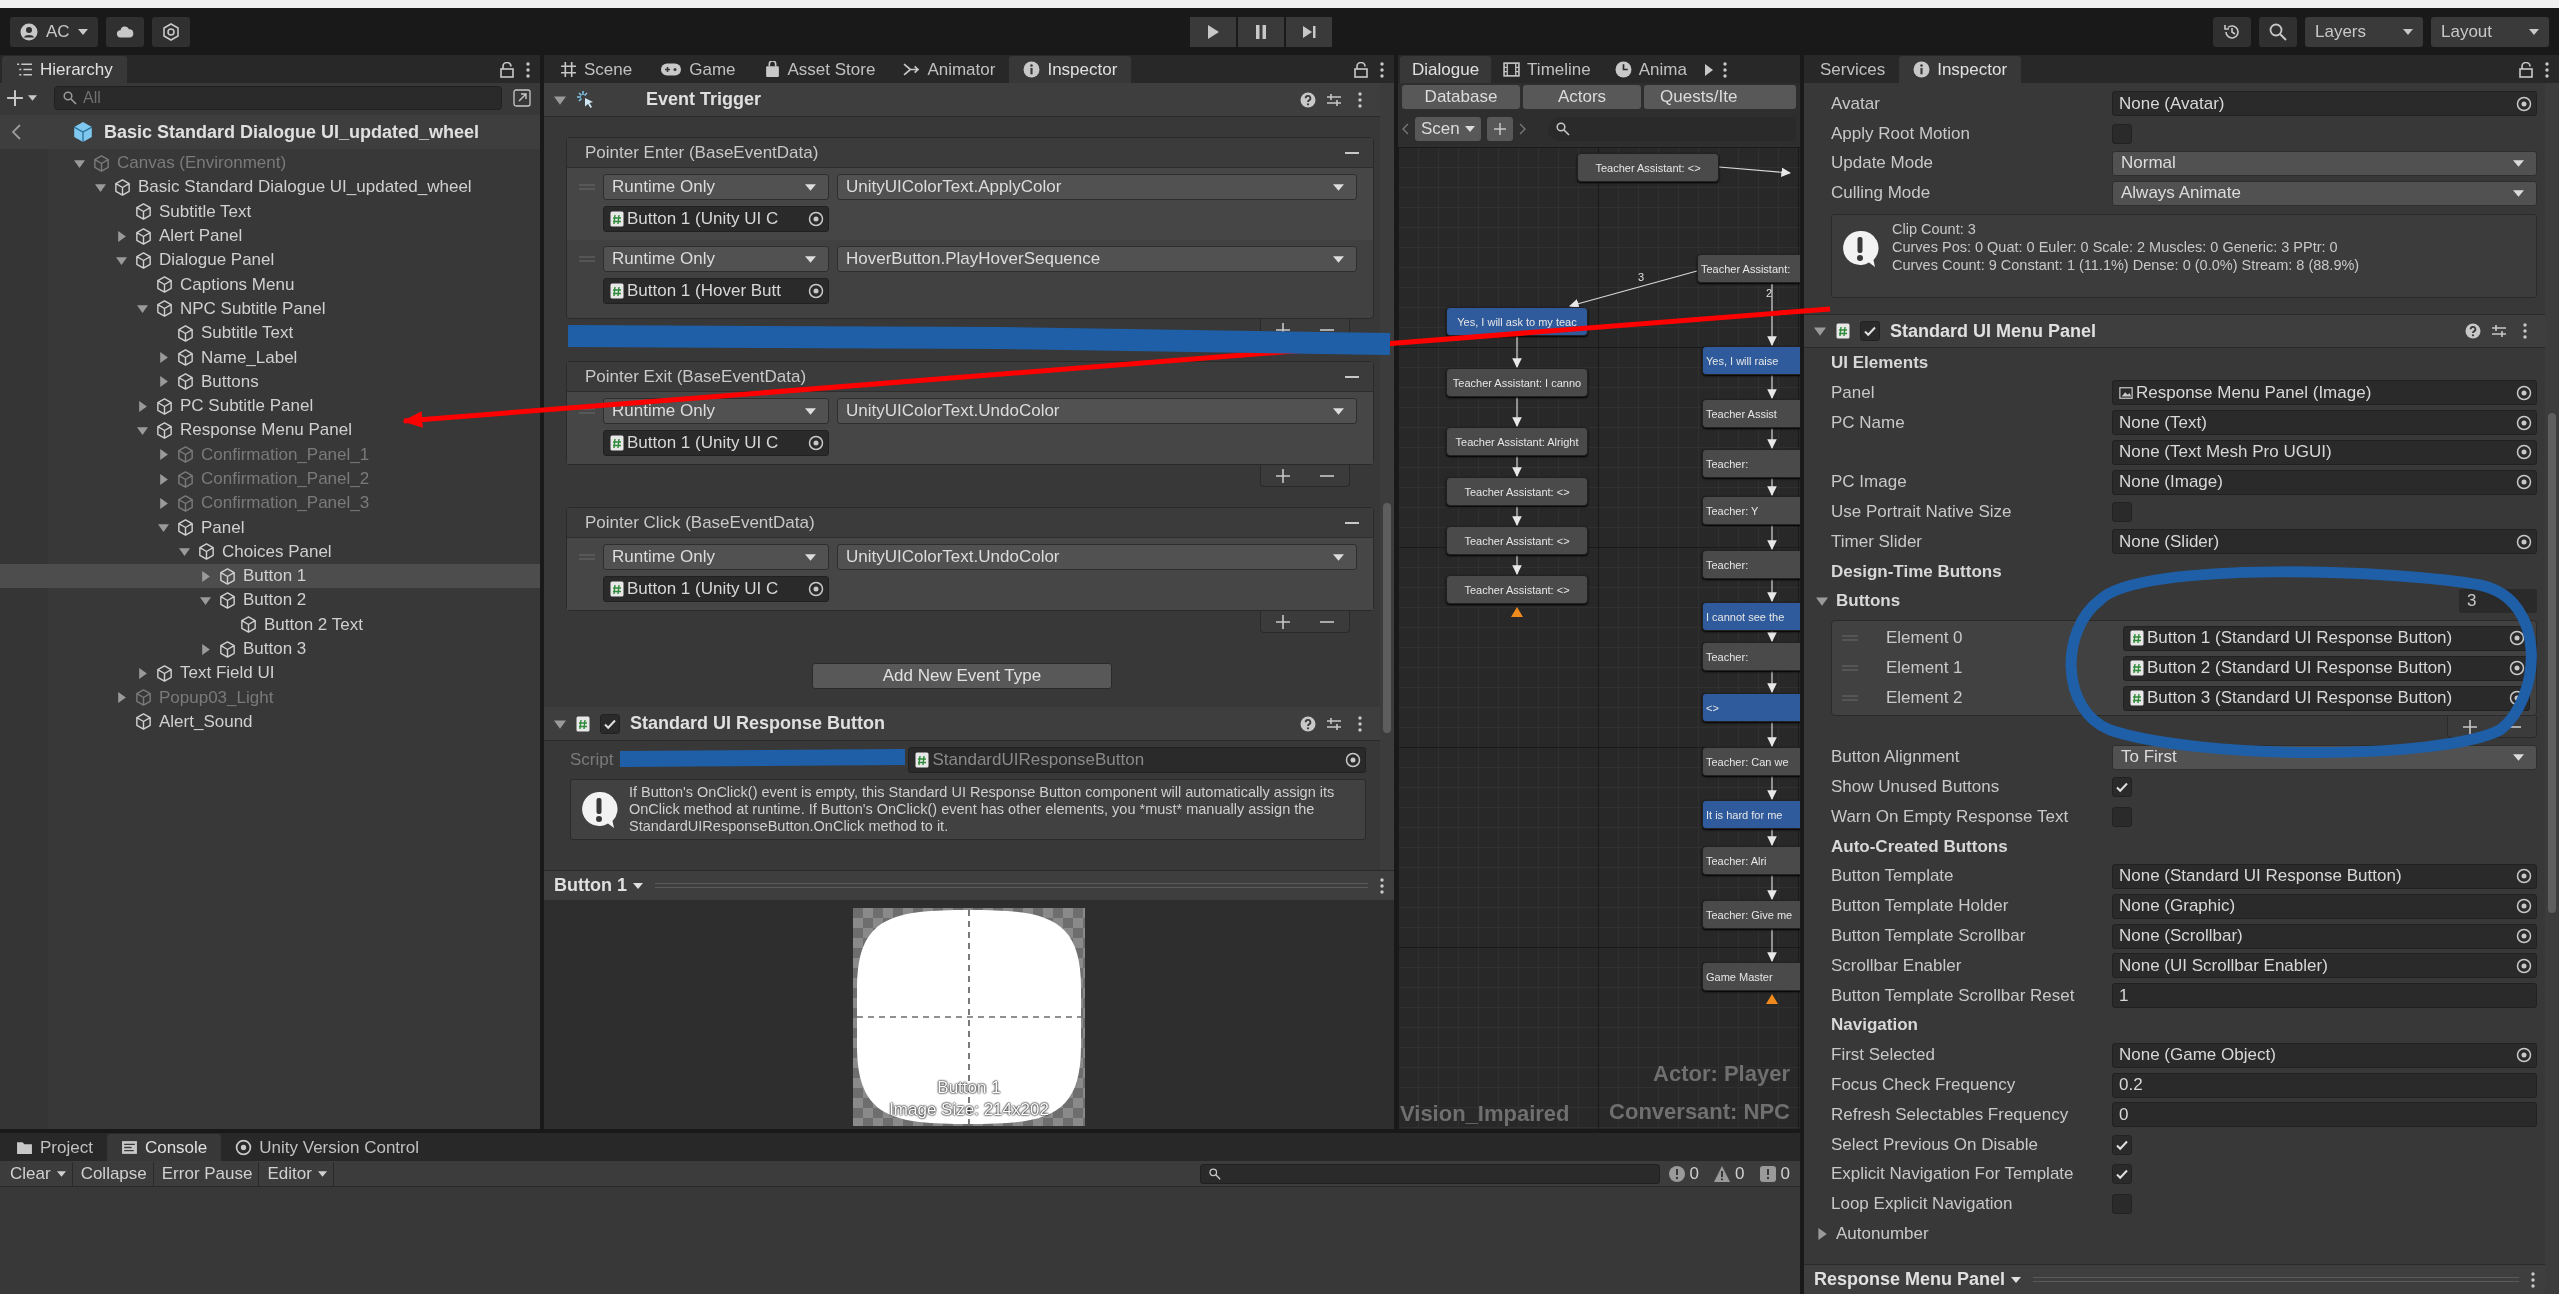  I want to click on tree-item: Dialogue Panel, so click(270, 260).